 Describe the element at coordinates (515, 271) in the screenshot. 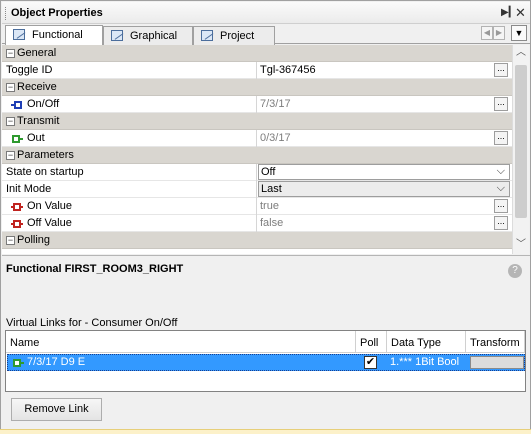

I see `help-icon: ?` at that location.